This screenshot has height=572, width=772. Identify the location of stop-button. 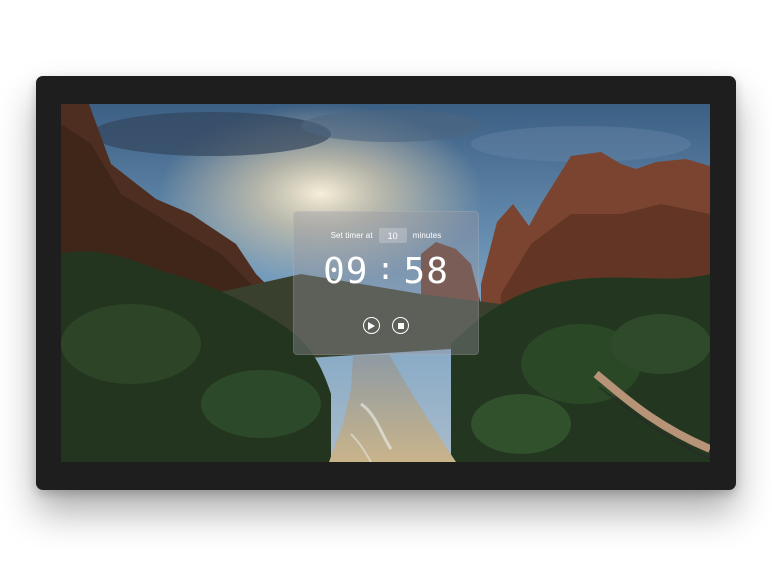
(400, 325).